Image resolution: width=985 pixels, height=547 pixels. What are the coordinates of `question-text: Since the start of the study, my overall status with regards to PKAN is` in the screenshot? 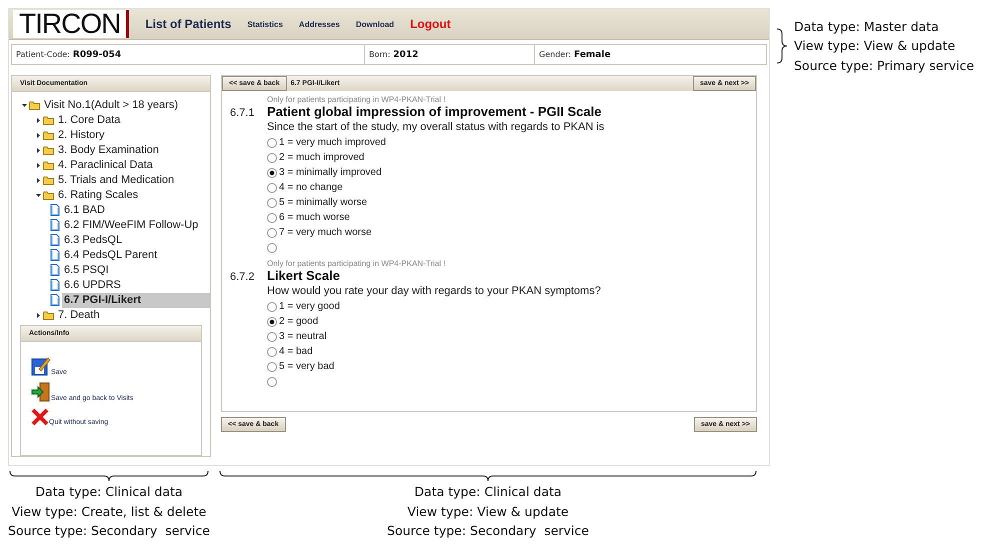 It's located at (436, 127).